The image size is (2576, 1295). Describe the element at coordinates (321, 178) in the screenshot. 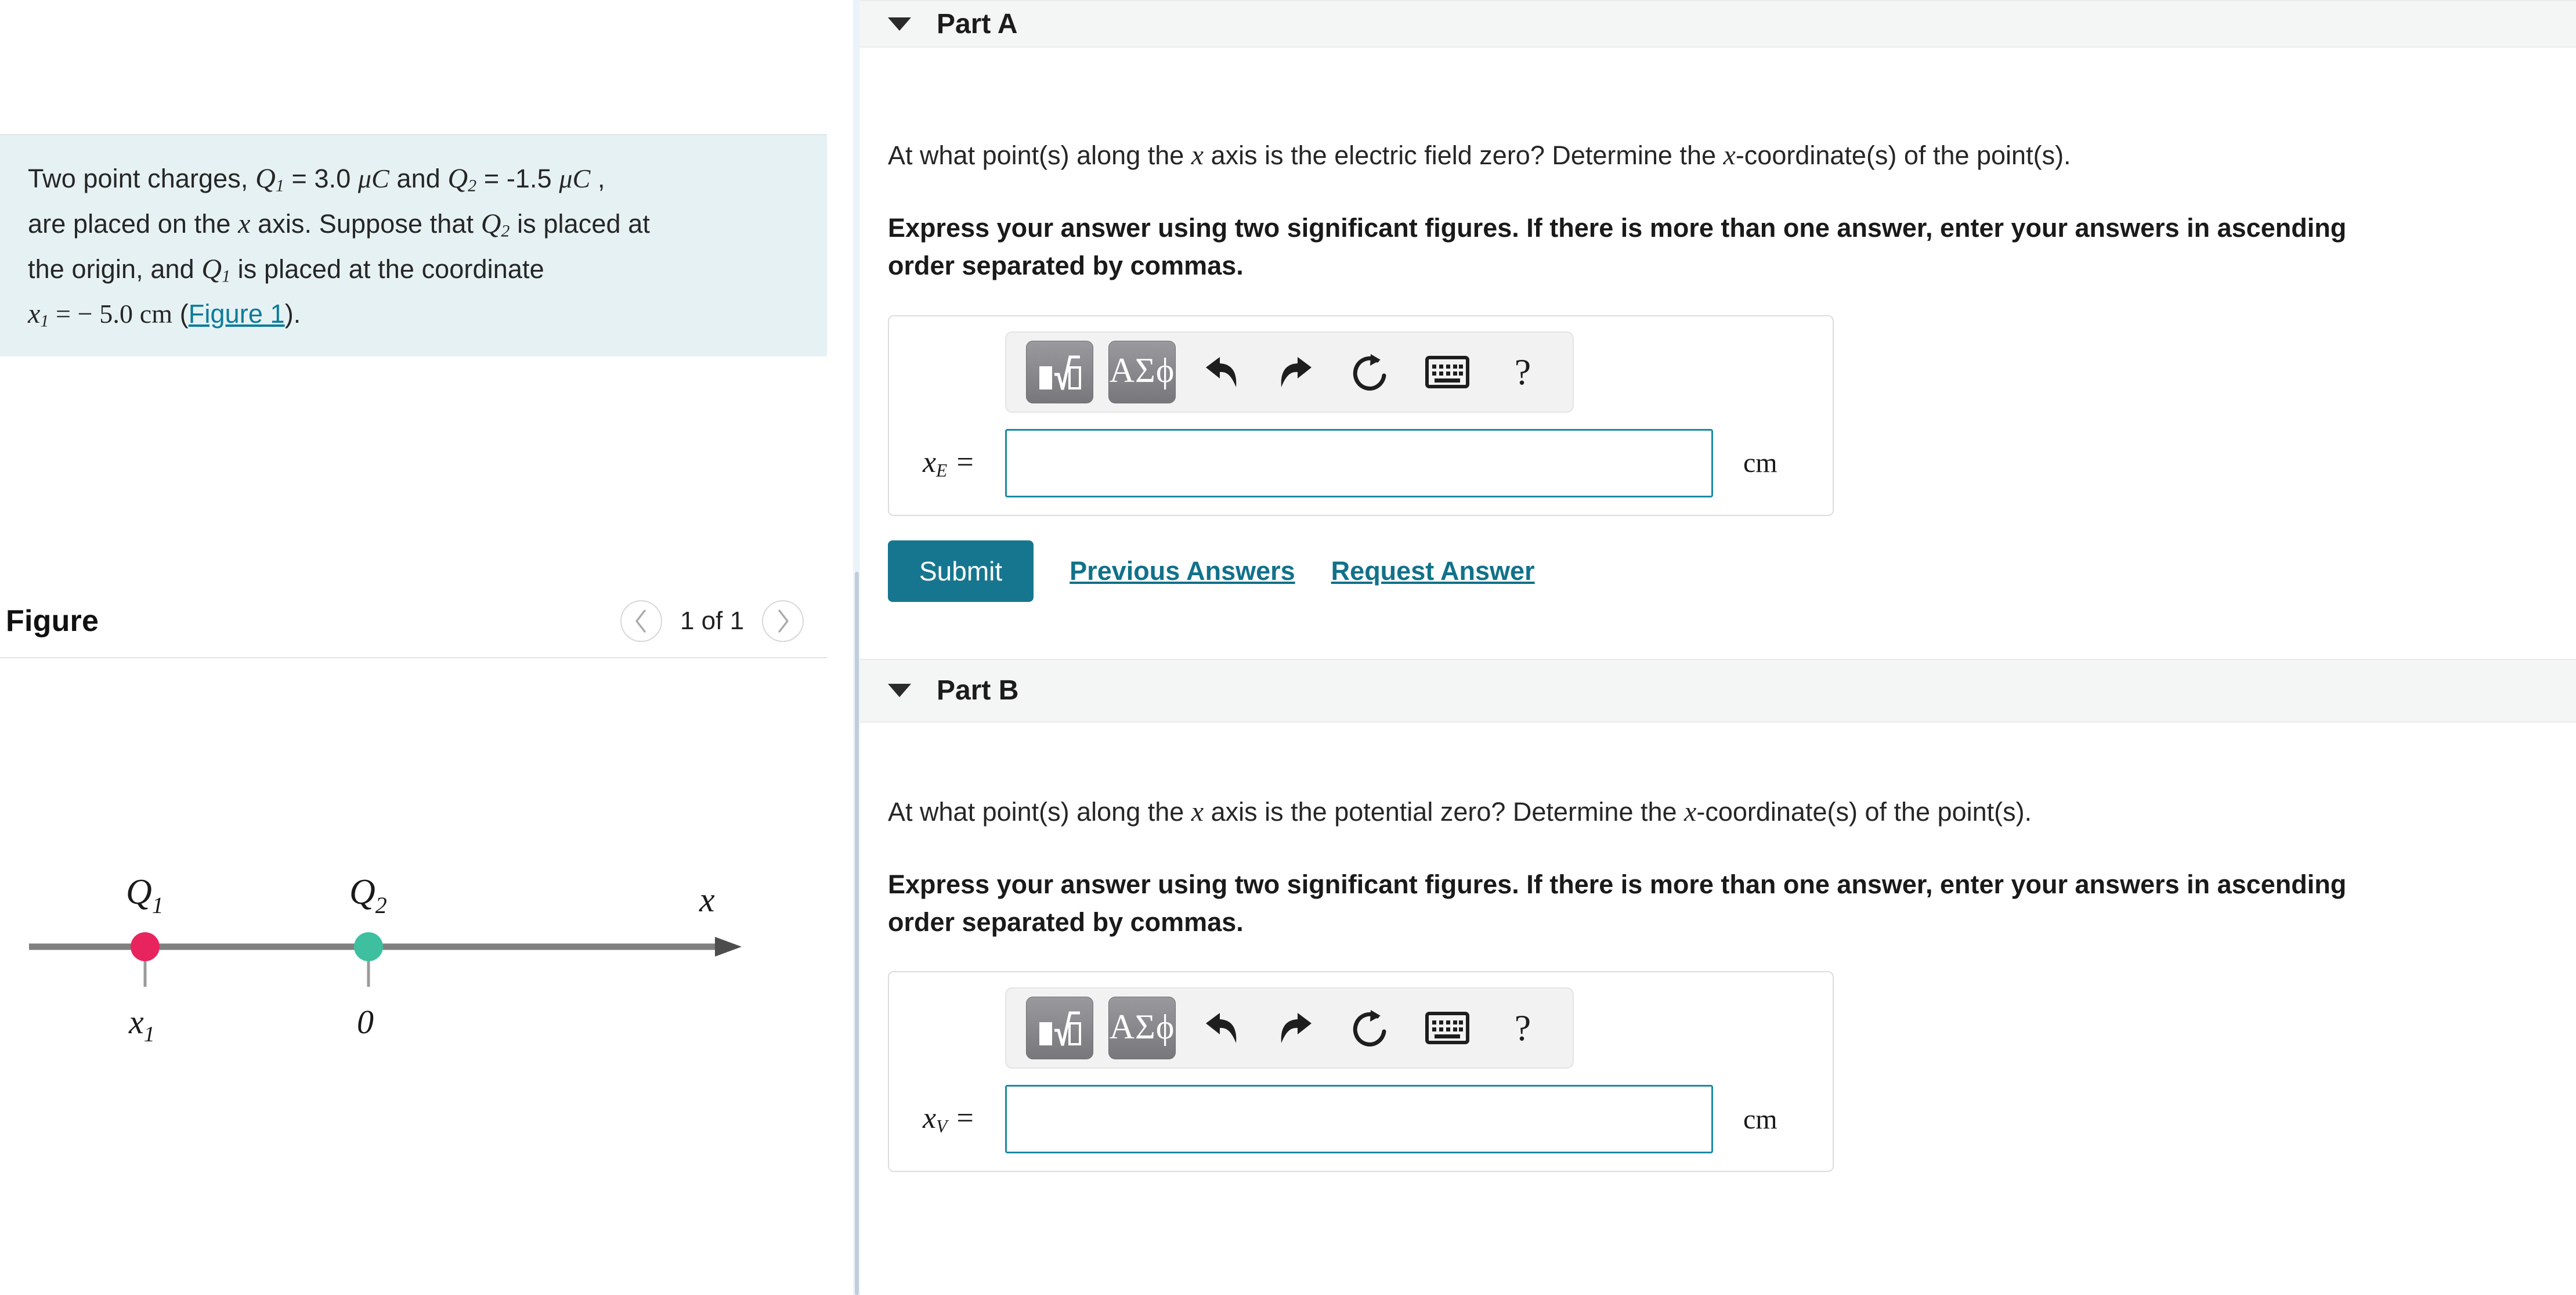

I see `charge-q1-value: = 3.0` at that location.